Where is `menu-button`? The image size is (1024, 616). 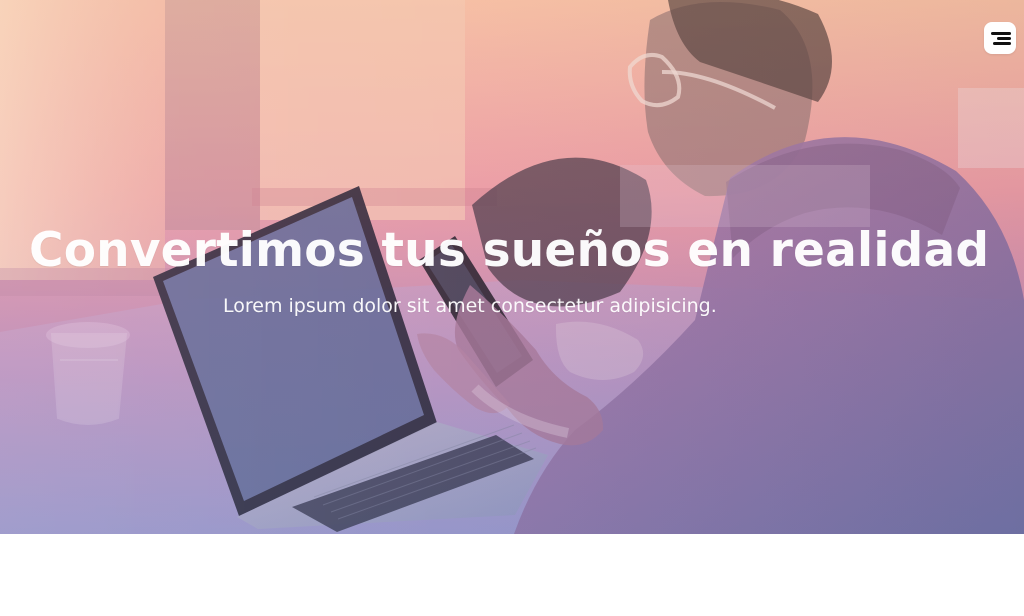 menu-button is located at coordinates (1000, 38).